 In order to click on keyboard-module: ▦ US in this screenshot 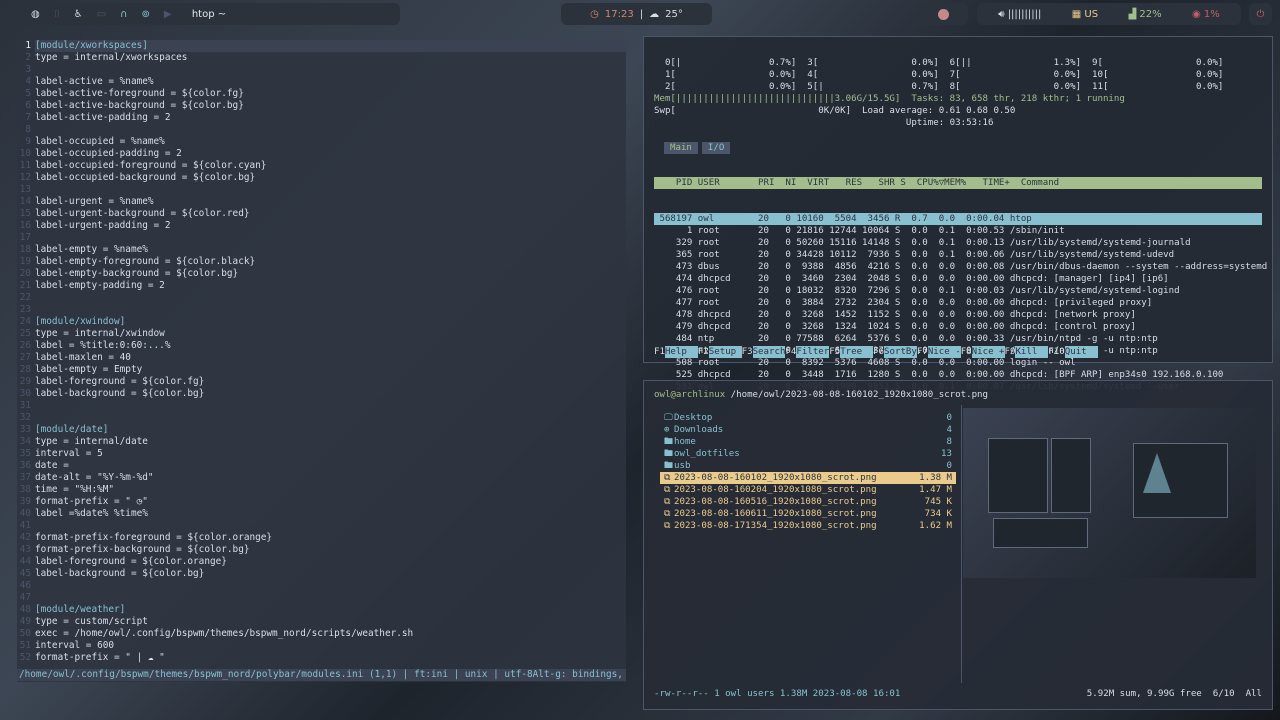, I will do `click(1085, 14)`.